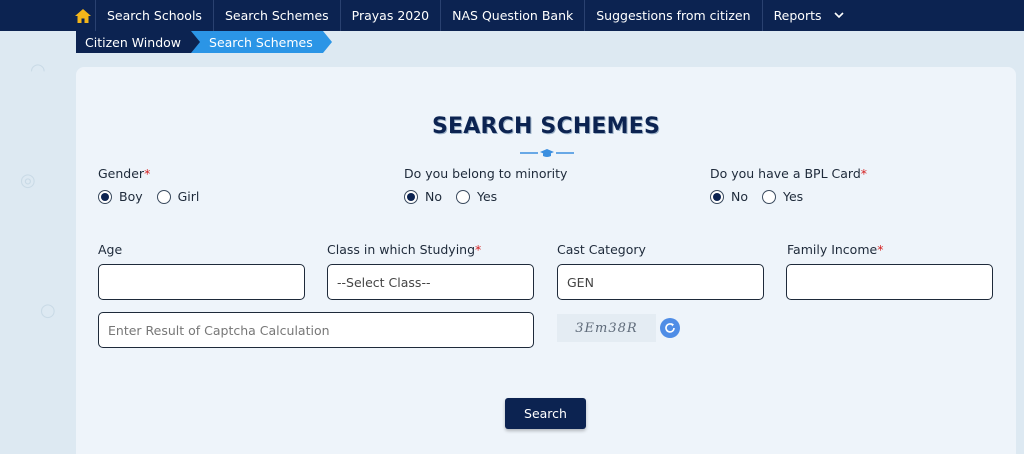 The width and height of the screenshot is (1024, 454). Describe the element at coordinates (138, 42) in the screenshot. I see `breadcrumb-citizen-window: Citizen Window` at that location.